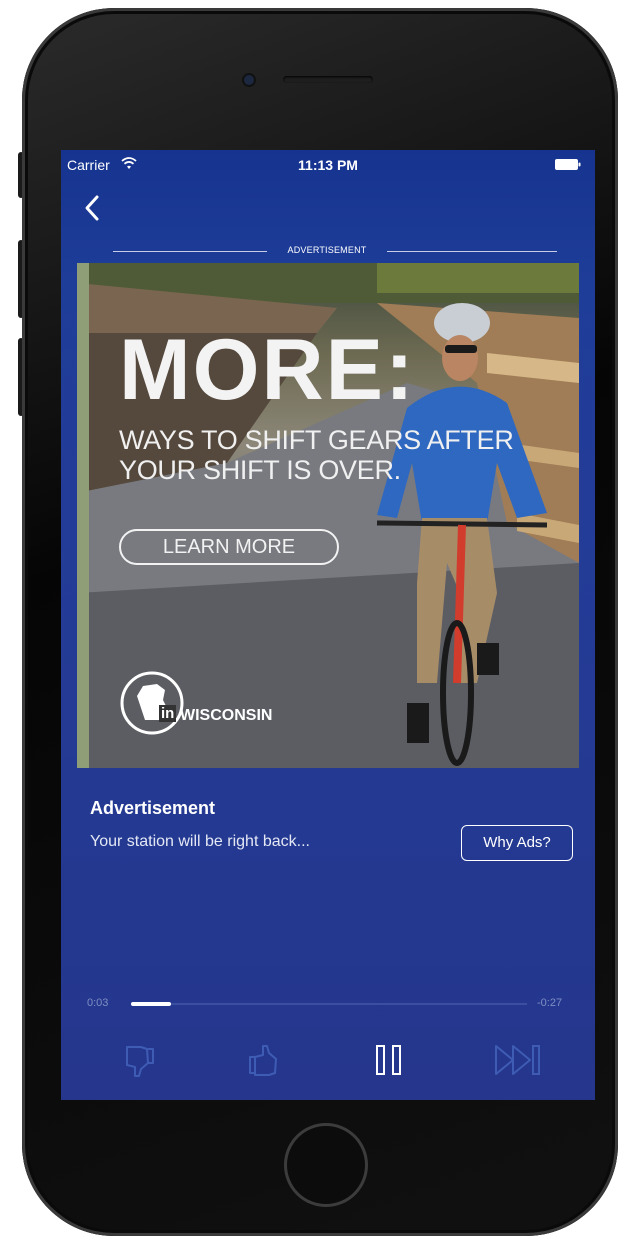 This screenshot has height=1241, width=635. Describe the element at coordinates (226, 715) in the screenshot. I see `ad-logo-text: WISCONSIN` at that location.